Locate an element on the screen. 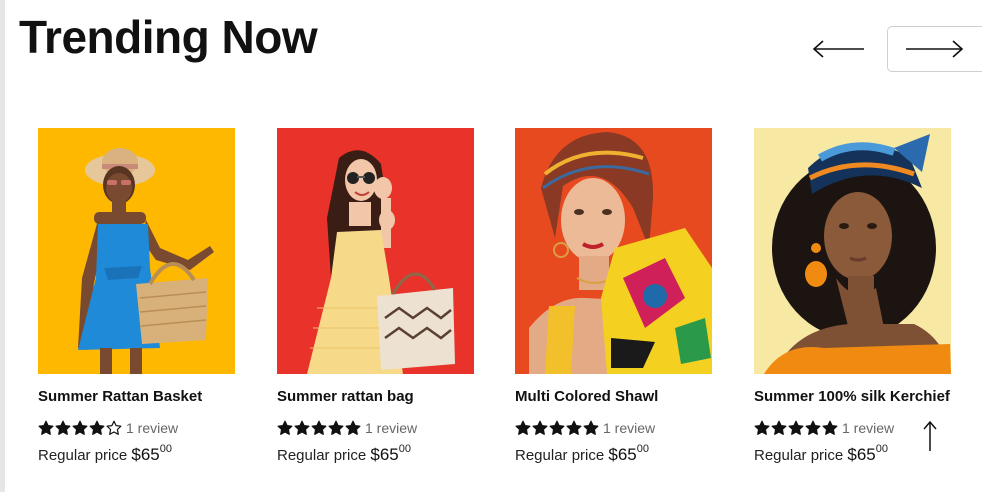 Image resolution: width=982 pixels, height=492 pixels. arrow-right-icon is located at coordinates (935, 49).